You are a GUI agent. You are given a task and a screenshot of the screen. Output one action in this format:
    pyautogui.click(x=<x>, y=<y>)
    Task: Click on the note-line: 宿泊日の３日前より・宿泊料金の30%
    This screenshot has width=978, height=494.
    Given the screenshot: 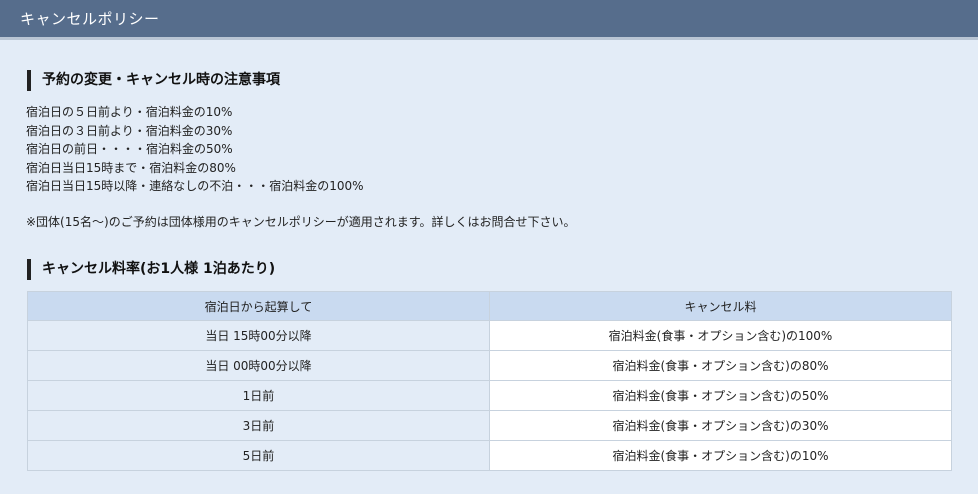 What is the action you would take?
    pyautogui.click(x=129, y=130)
    